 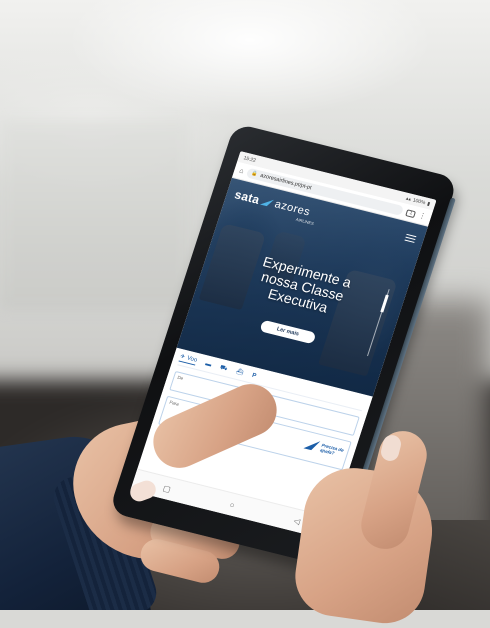 I want to click on tab-ship: ⛴, so click(x=240, y=372).